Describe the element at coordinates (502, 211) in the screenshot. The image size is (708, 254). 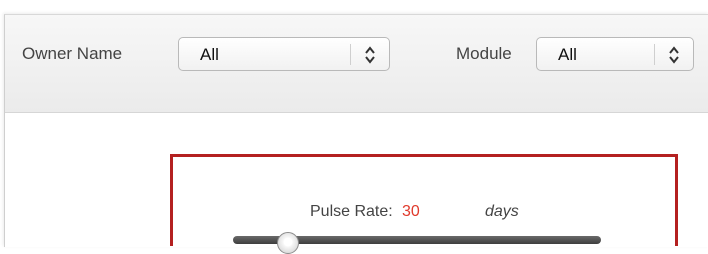
I see `pulse-rate-unit: days` at that location.